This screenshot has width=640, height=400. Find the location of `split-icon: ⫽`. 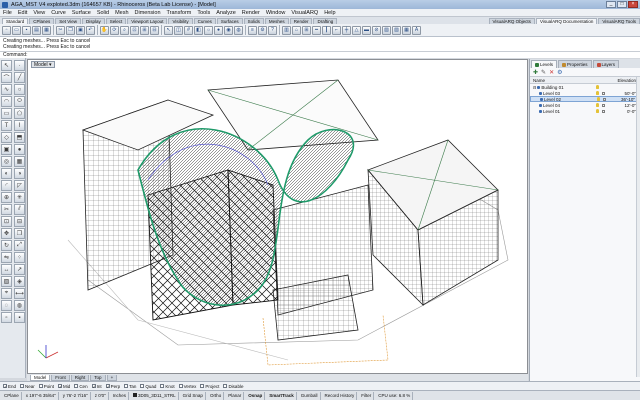

split-icon: ⫽ is located at coordinates (19, 209).